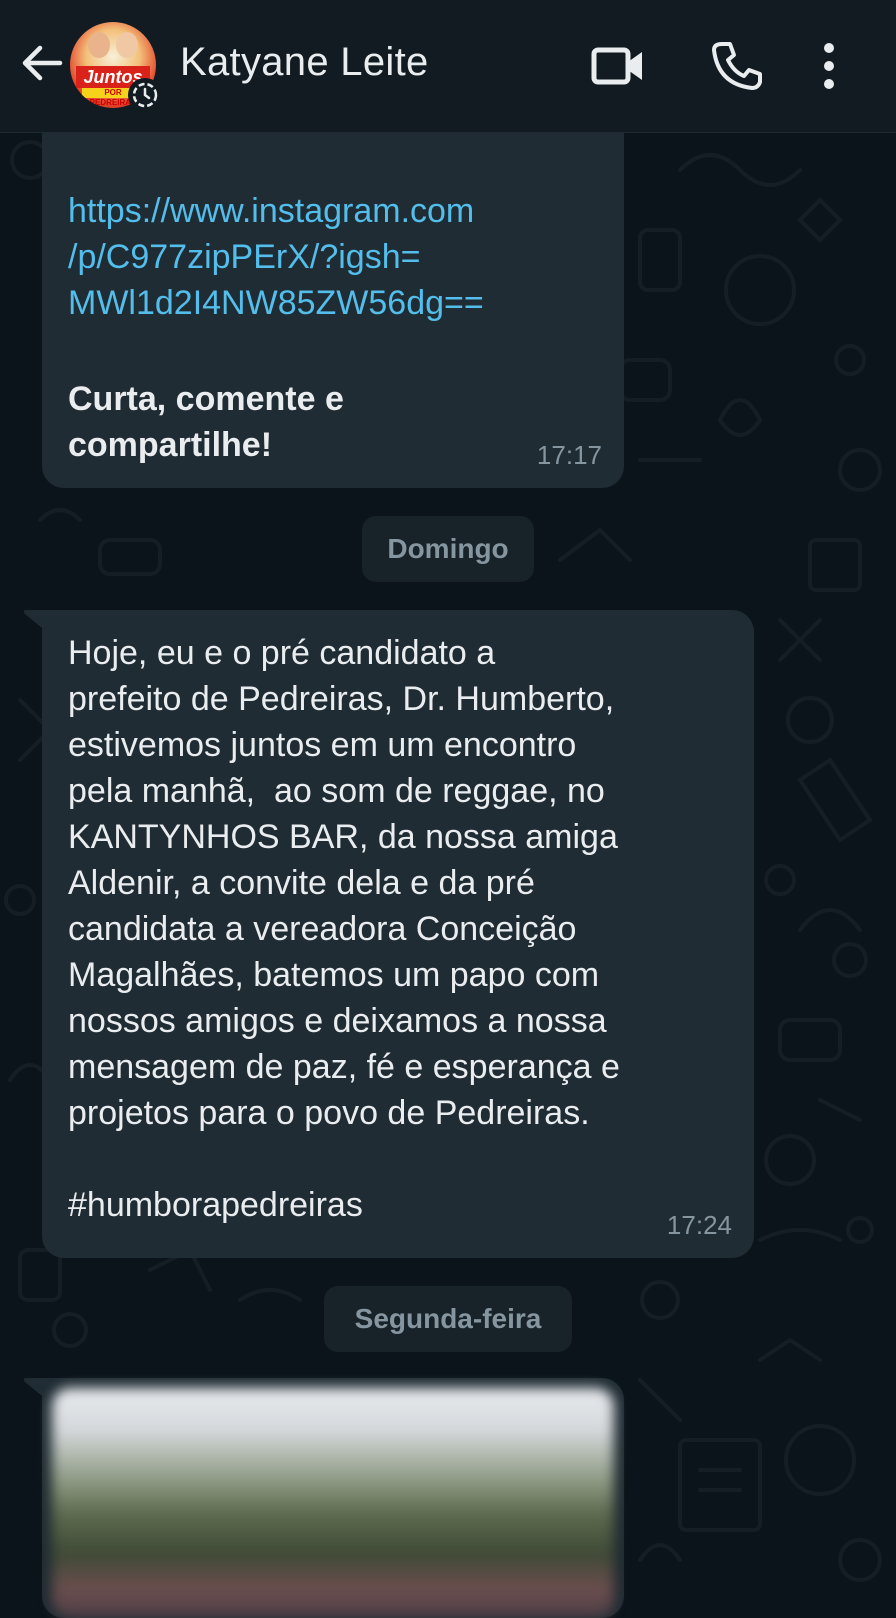 This screenshot has width=896, height=1618. Describe the element at coordinates (699, 1225) in the screenshot. I see `message-time: 17:24` at that location.